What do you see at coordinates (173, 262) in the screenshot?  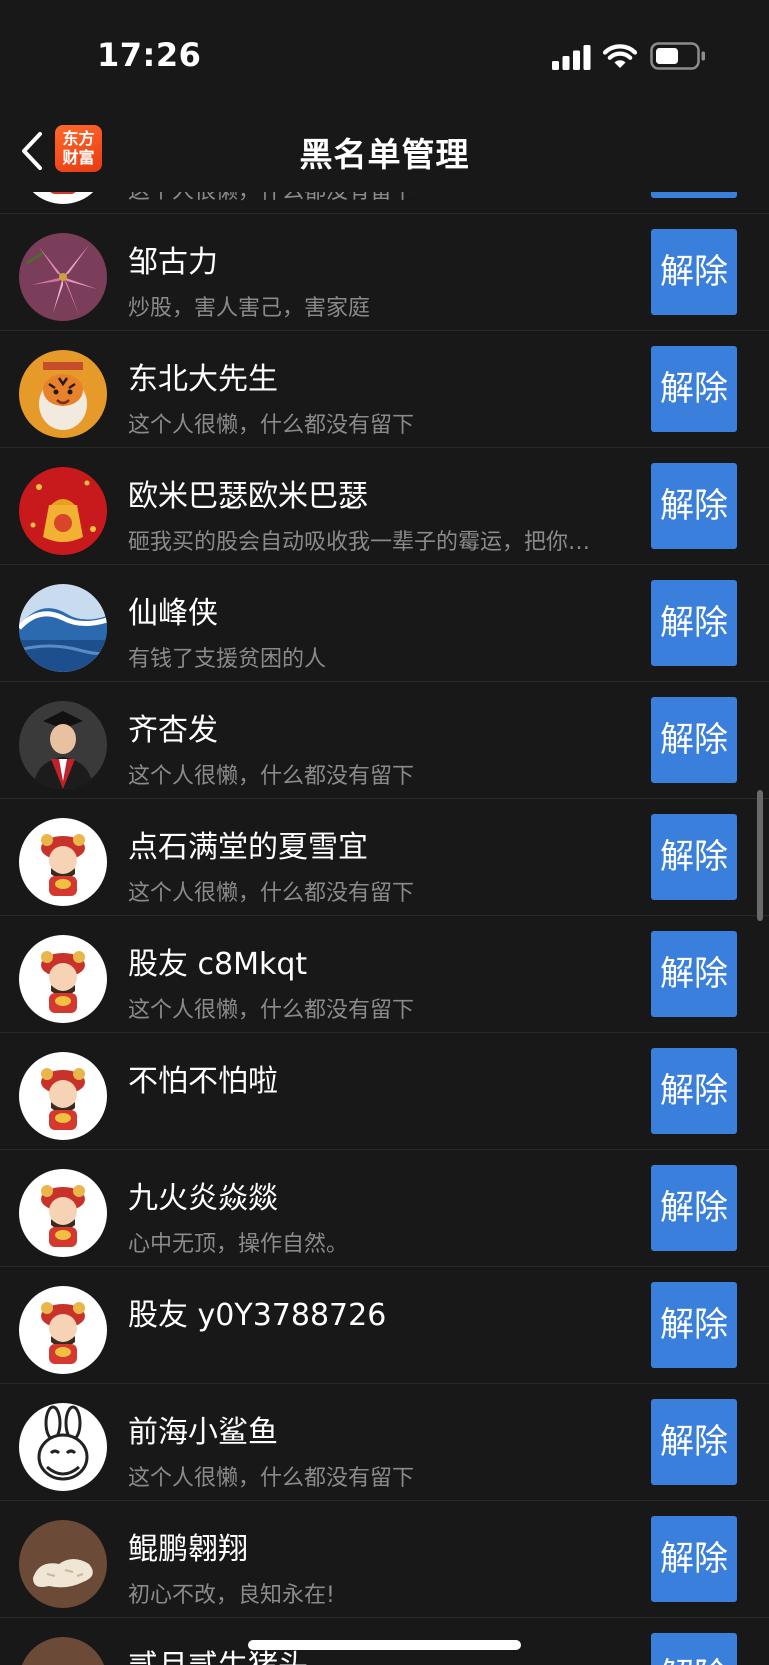 I see `user-name: 邹古力` at bounding box center [173, 262].